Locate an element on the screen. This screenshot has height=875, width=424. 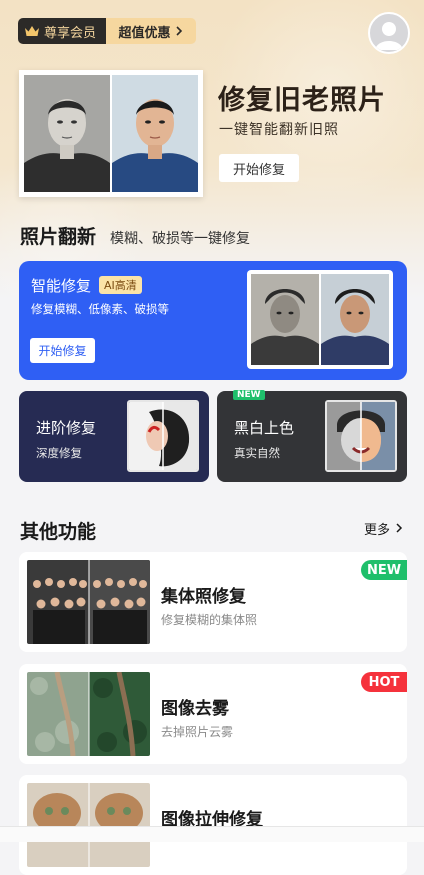
user-avatar is located at coordinates (389, 33).